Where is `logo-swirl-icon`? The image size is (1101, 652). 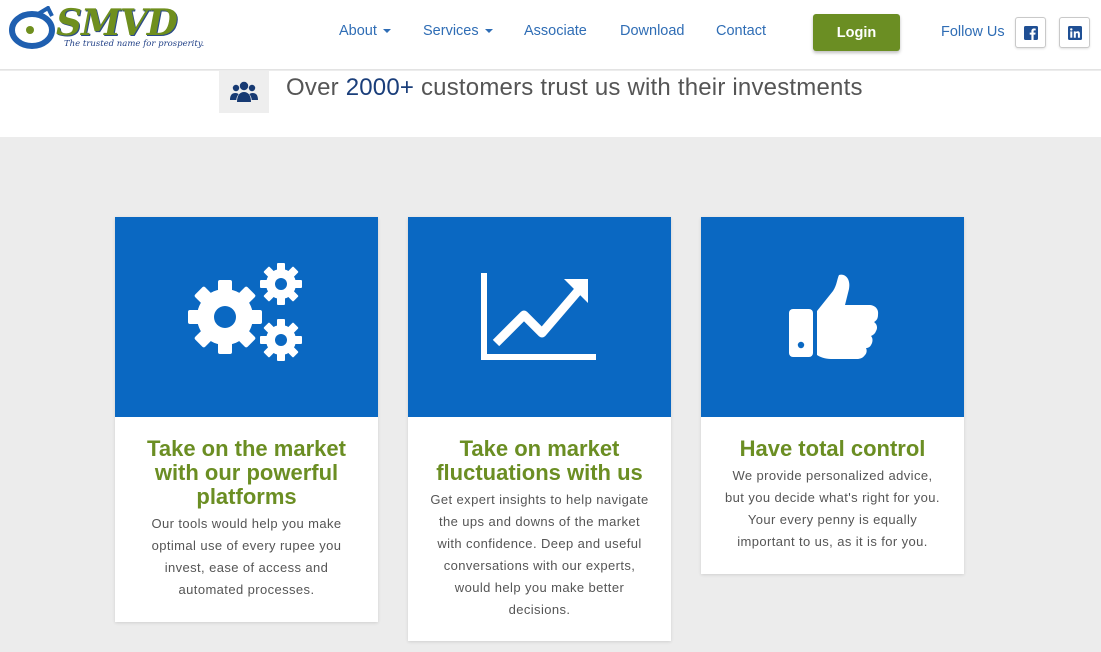
logo-swirl-icon is located at coordinates (32, 27).